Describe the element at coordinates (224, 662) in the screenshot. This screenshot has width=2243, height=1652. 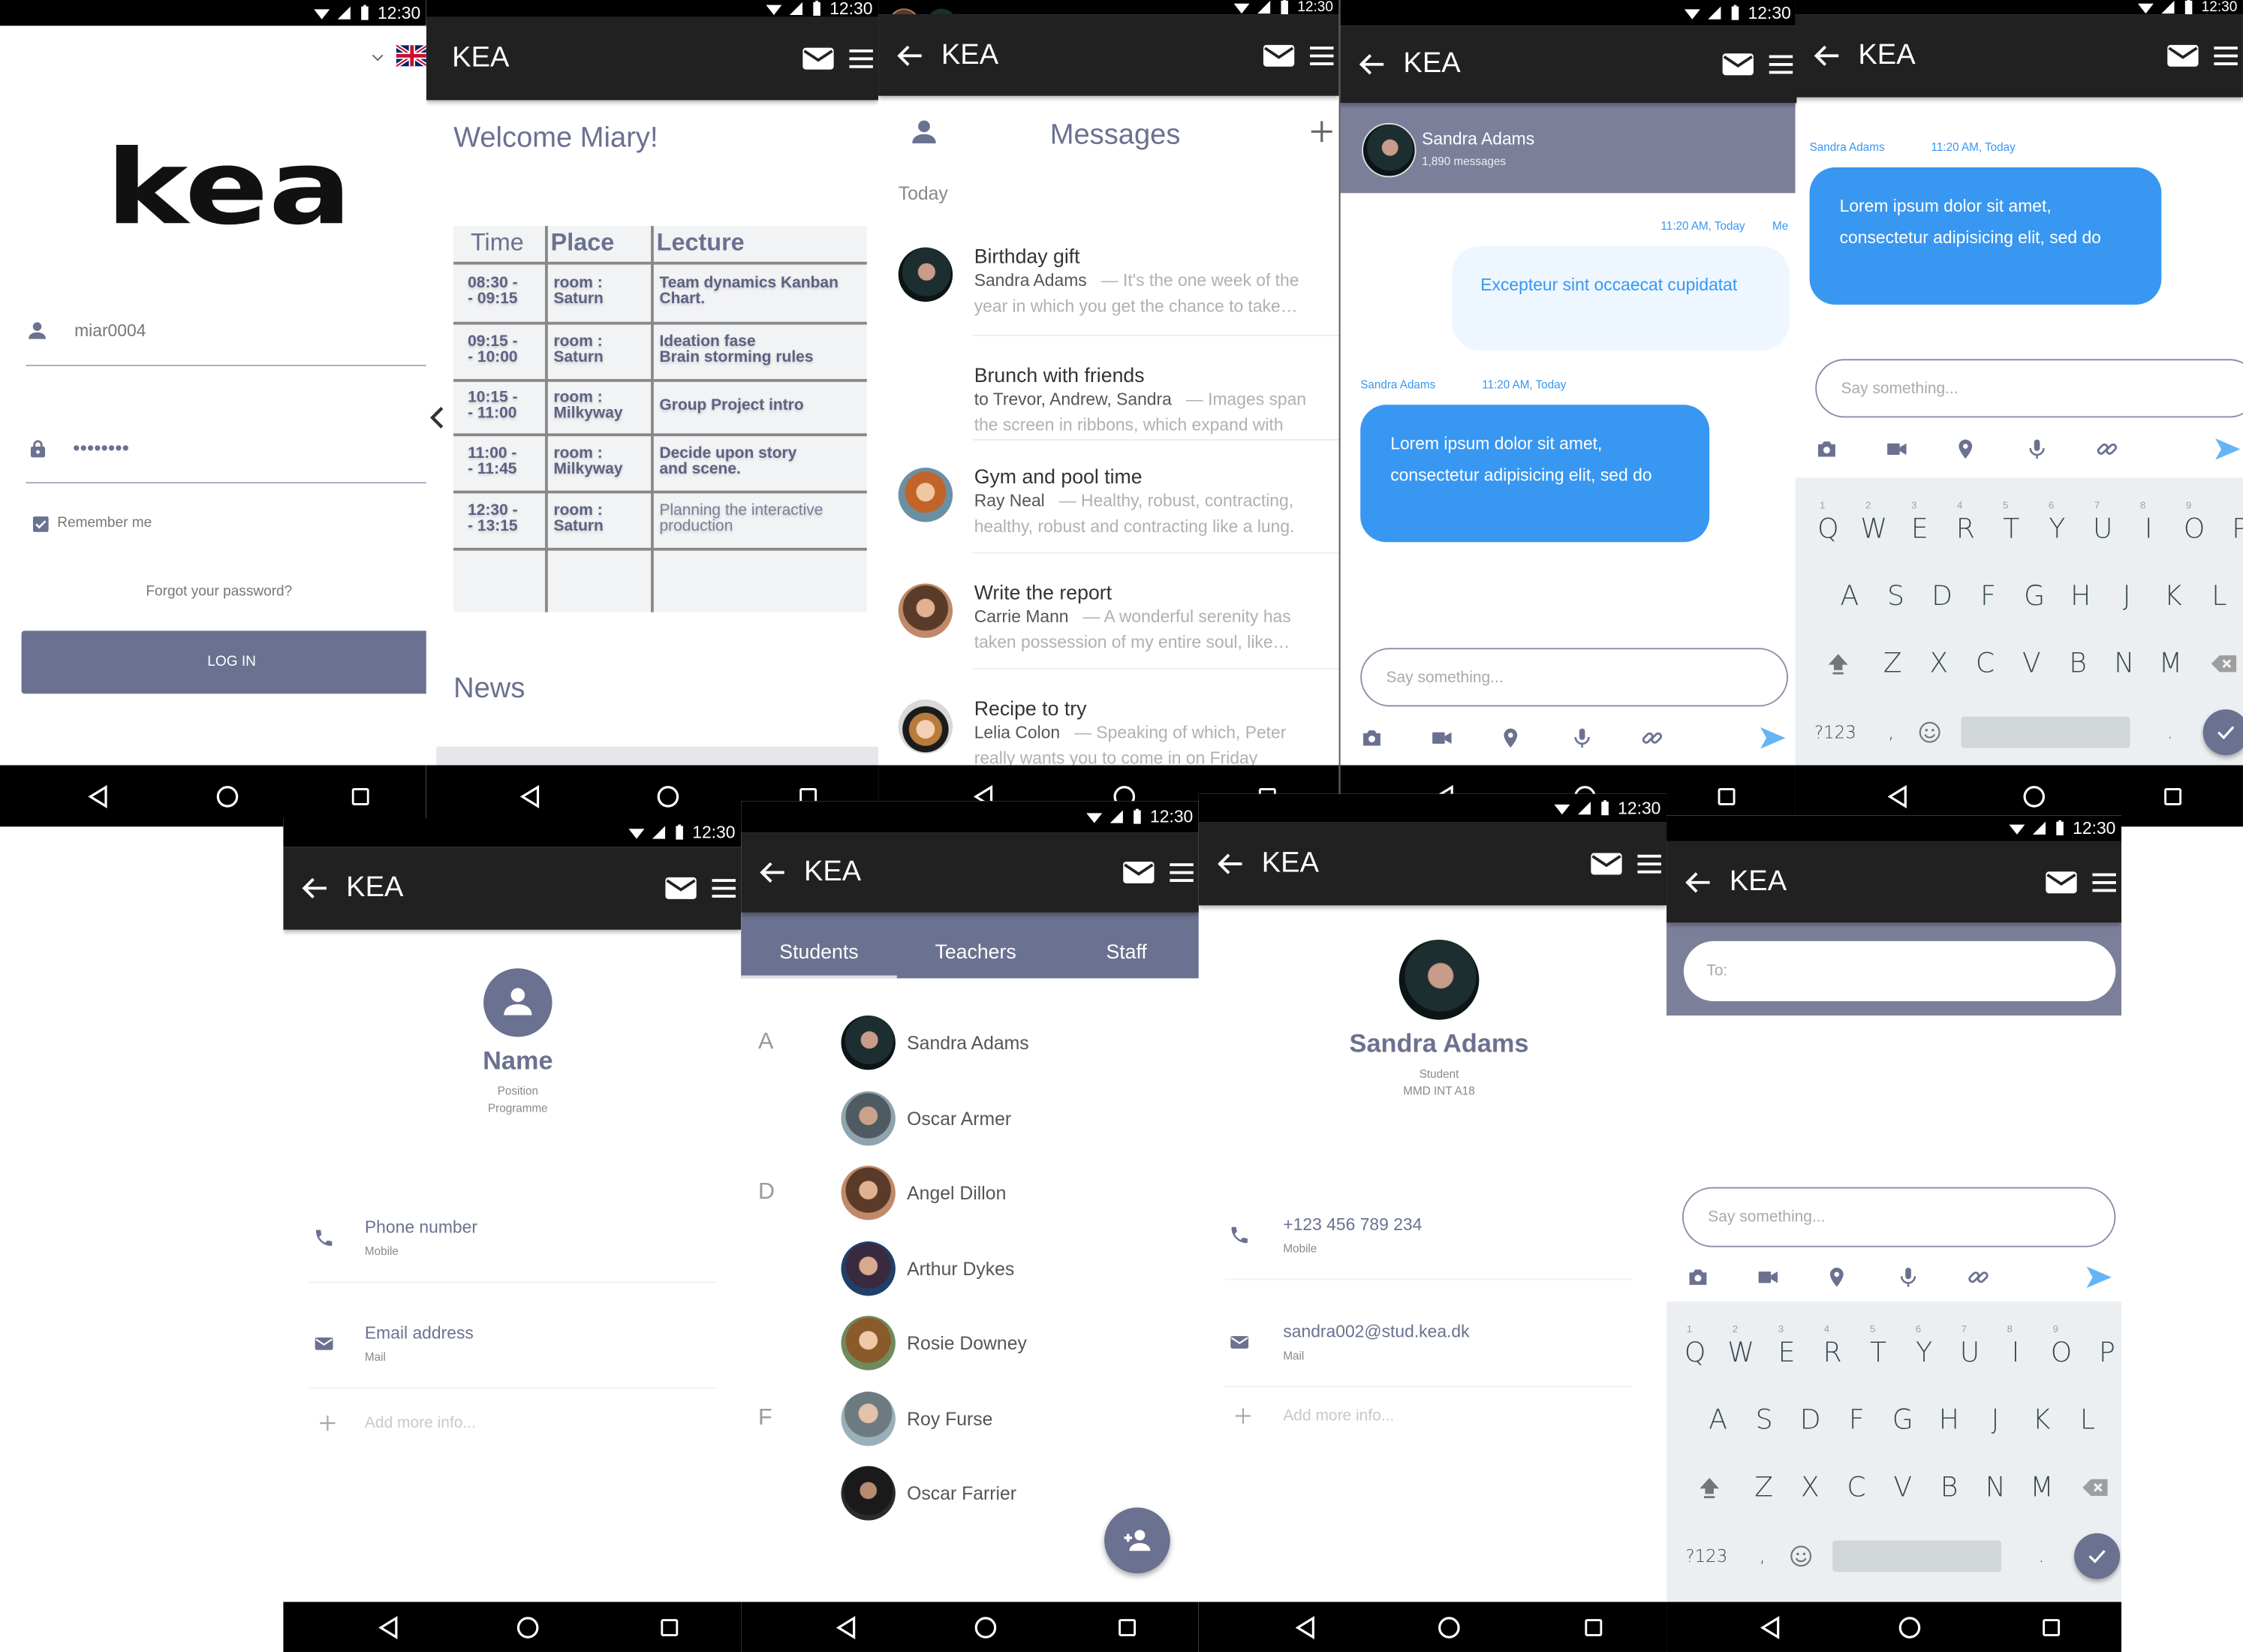
I see `login-button: LOG IN` at that location.